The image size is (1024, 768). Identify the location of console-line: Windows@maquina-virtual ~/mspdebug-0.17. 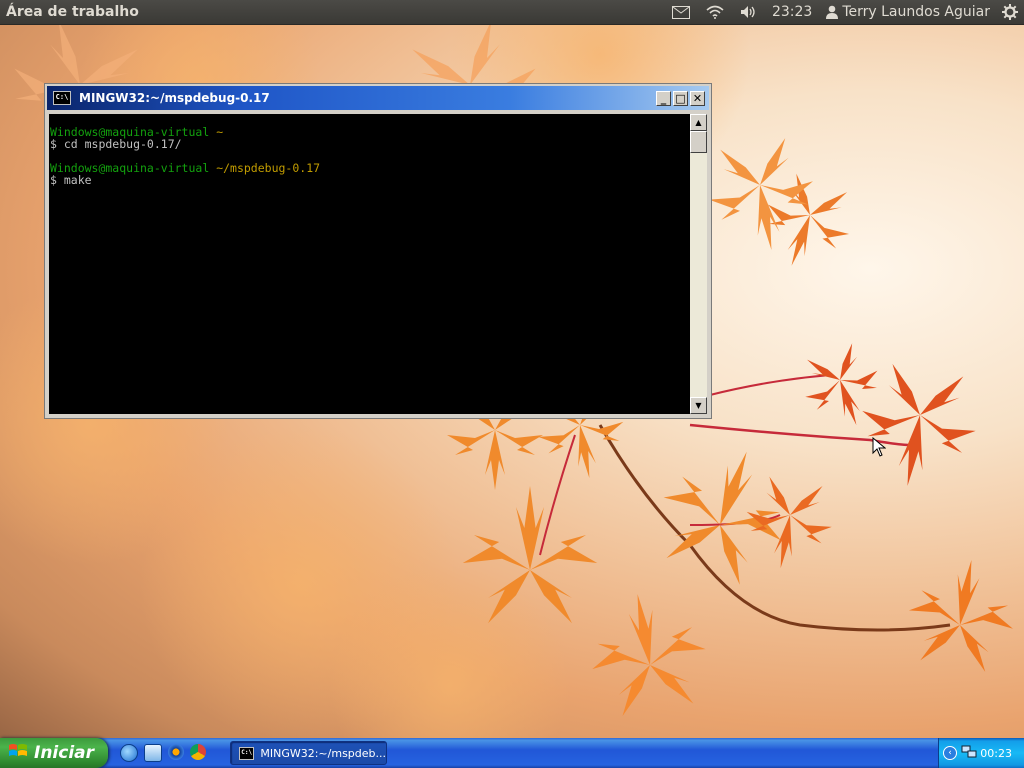
(370, 168).